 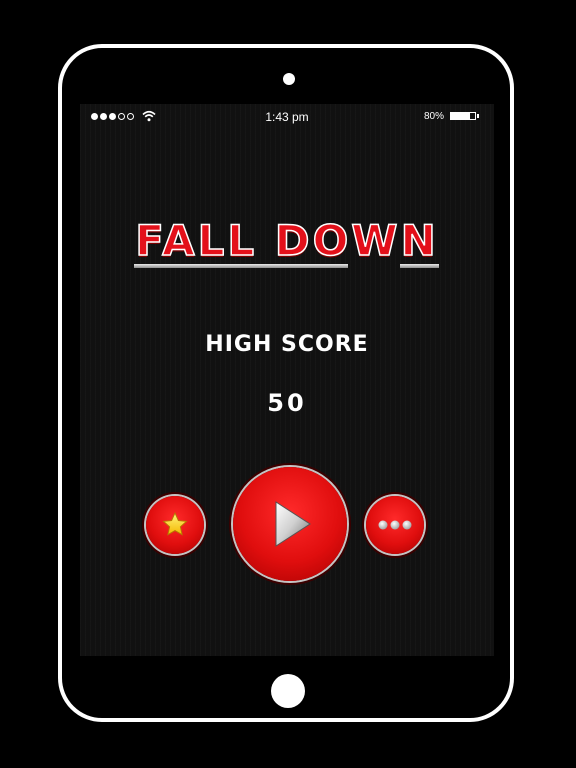 I want to click on status-bar: 1:43 pm 80%, so click(x=287, y=117).